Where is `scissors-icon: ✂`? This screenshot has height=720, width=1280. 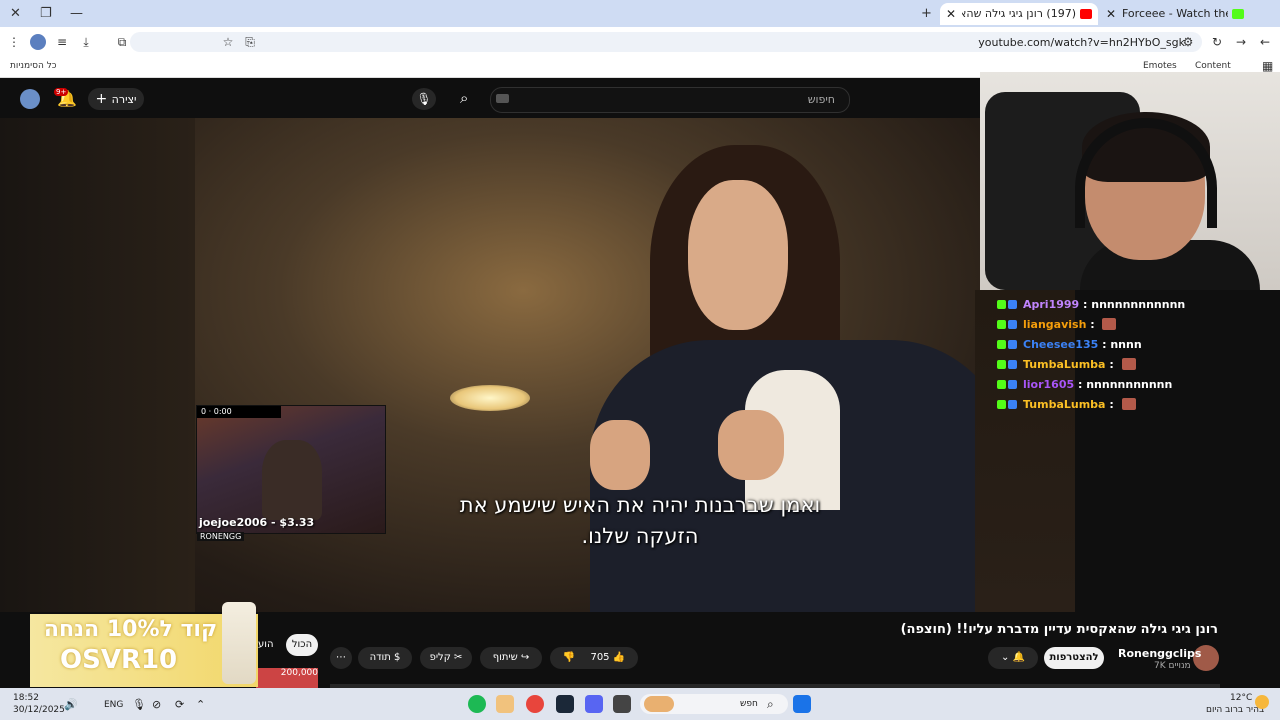 scissors-icon: ✂ is located at coordinates (458, 657).